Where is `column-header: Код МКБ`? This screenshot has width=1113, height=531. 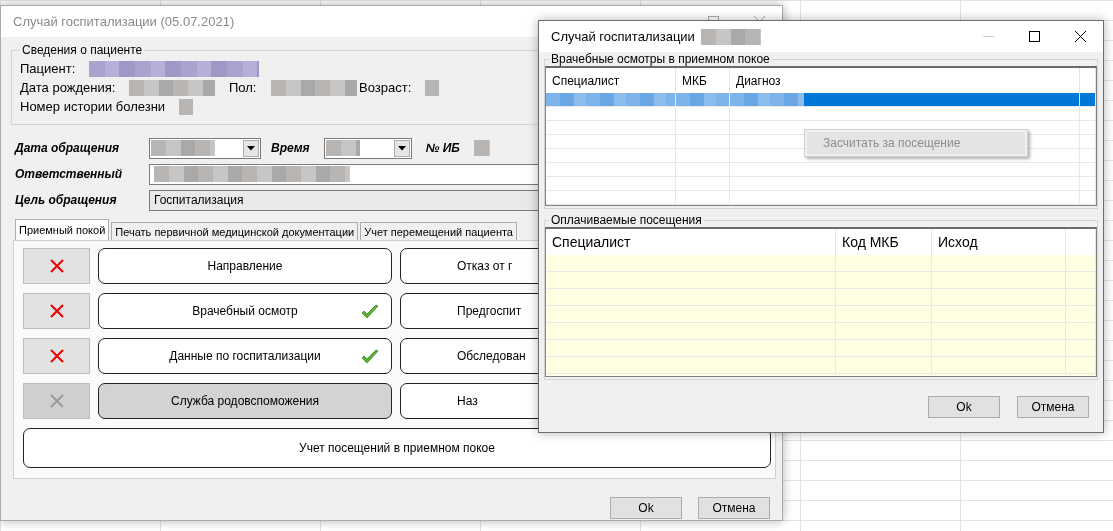
column-header: Код МКБ is located at coordinates (884, 242).